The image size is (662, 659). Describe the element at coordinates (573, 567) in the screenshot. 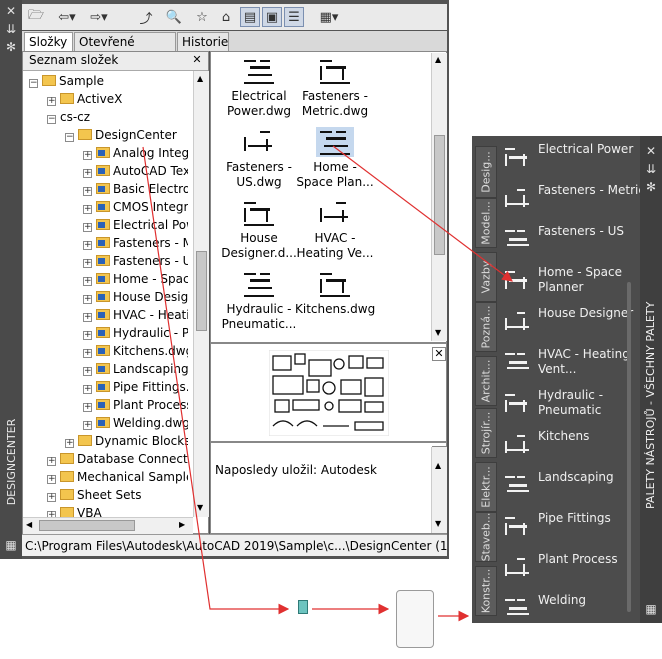

I see `palette-tool-plant-process: Plant Process` at that location.